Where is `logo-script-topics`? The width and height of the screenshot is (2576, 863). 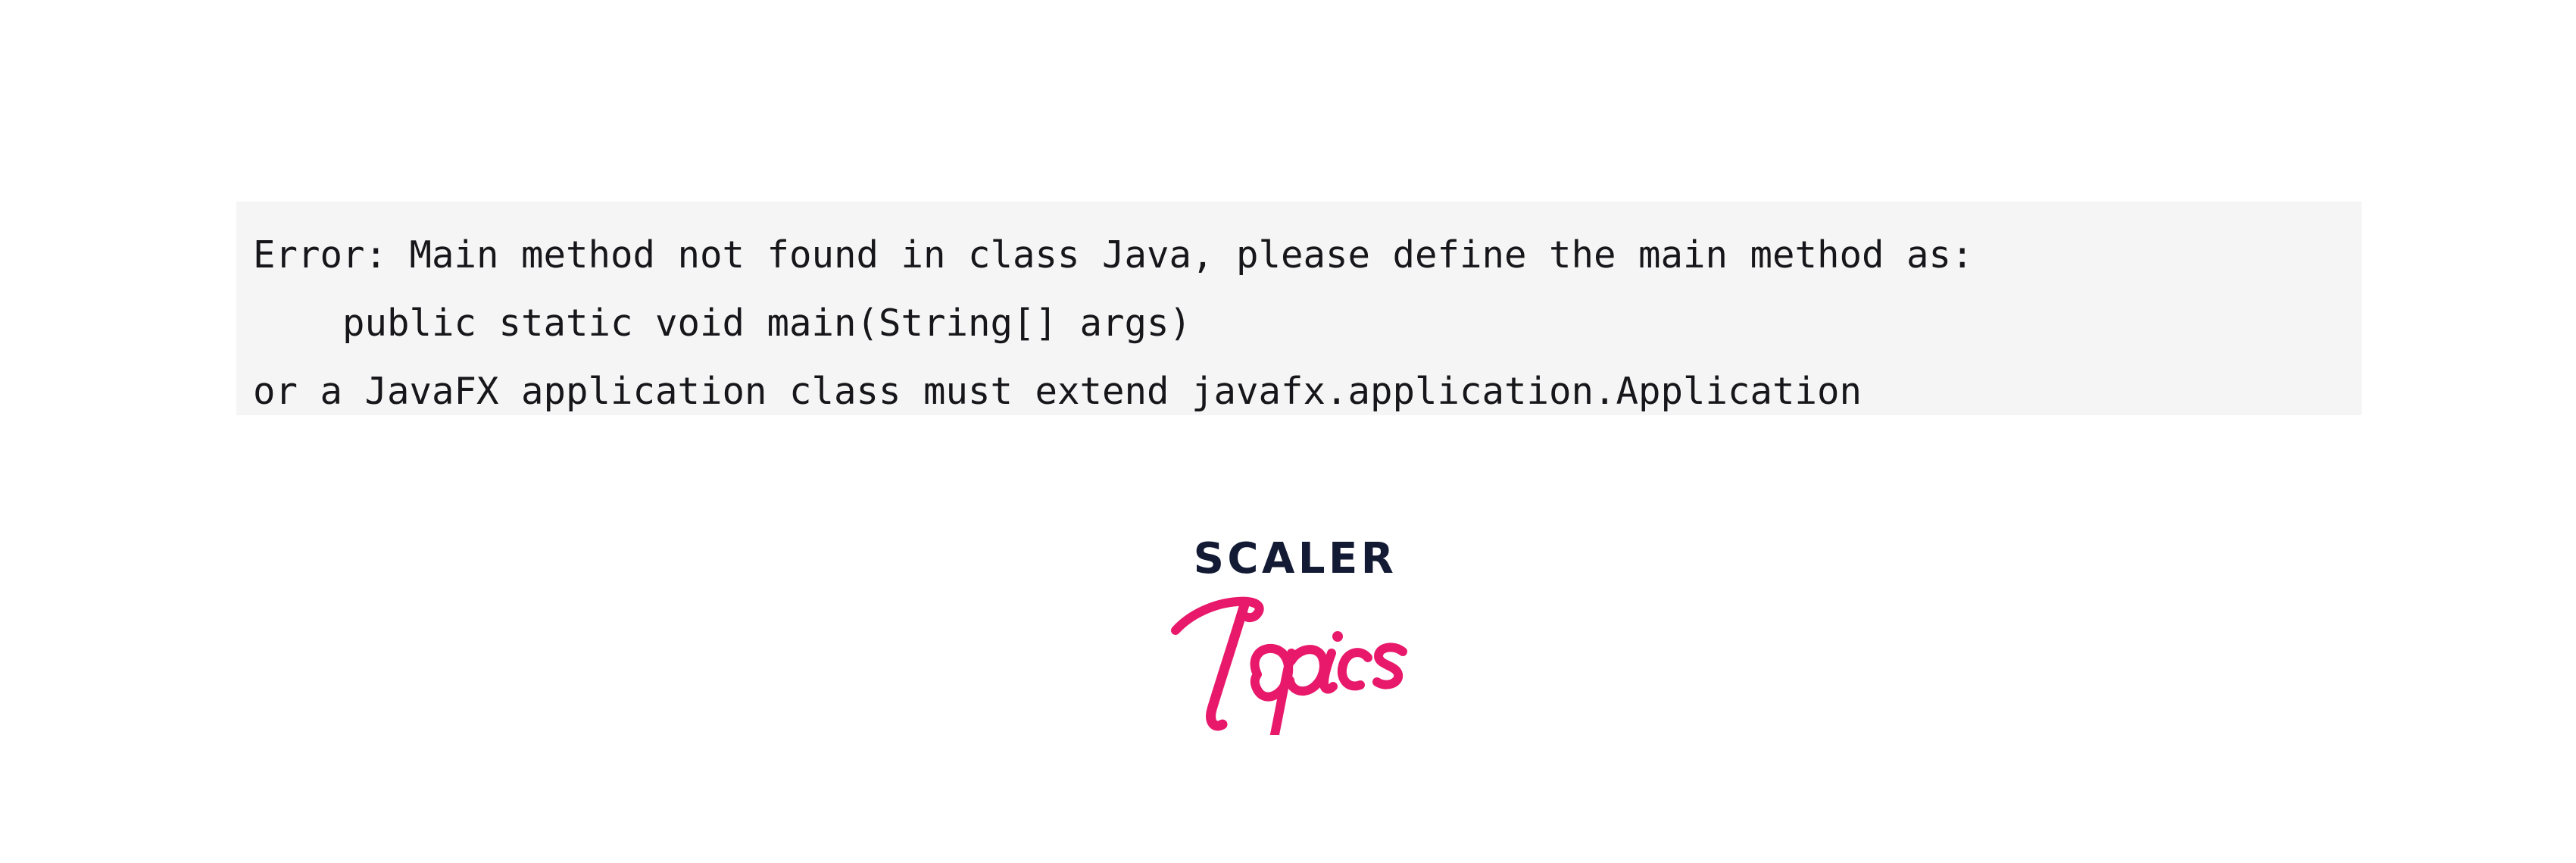 logo-script-topics is located at coordinates (1295, 651).